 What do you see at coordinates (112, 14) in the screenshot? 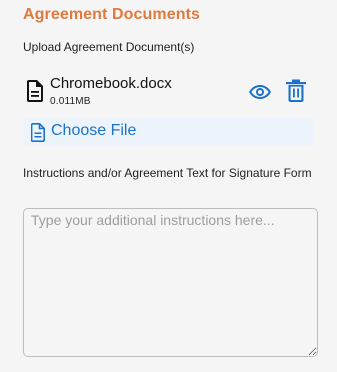
I see `section-title: Agreement Documents` at bounding box center [112, 14].